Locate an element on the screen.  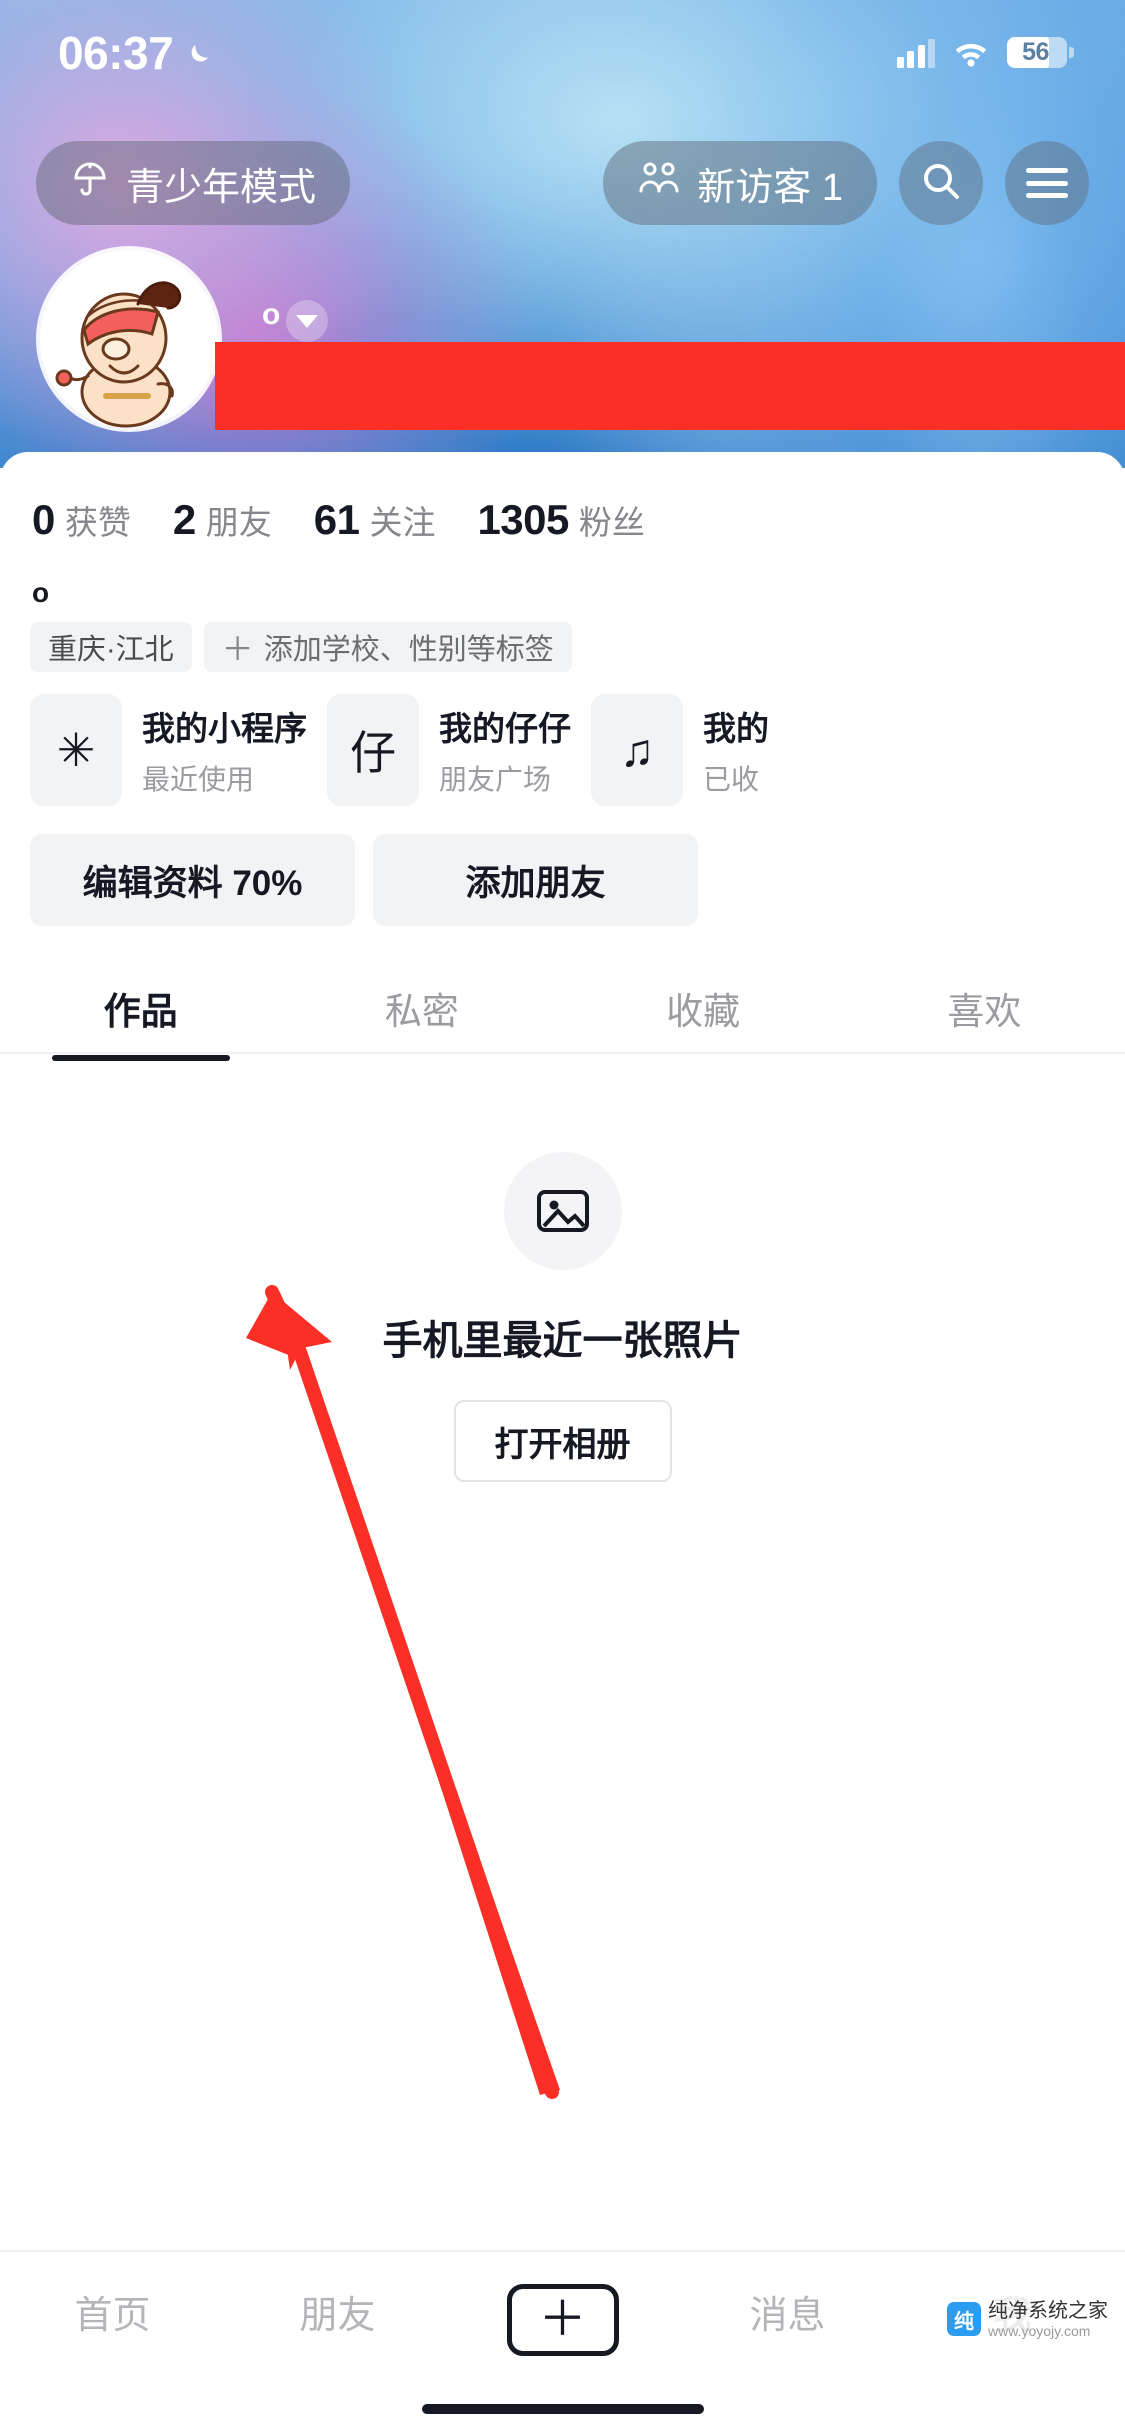
tab-works: 作品 is located at coordinates (140, 1008).